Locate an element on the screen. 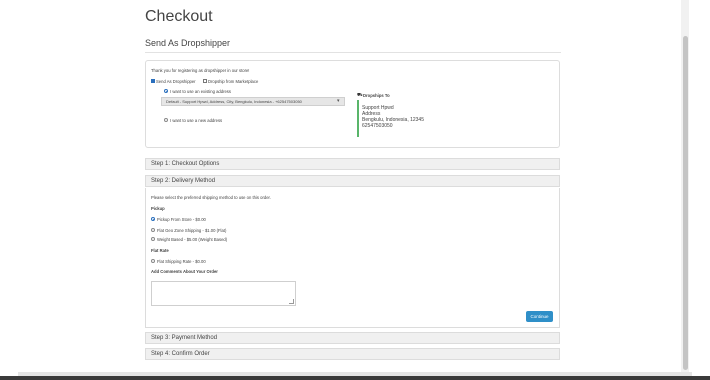  step-1-header: Step 1: Checkout Options is located at coordinates (352, 164).